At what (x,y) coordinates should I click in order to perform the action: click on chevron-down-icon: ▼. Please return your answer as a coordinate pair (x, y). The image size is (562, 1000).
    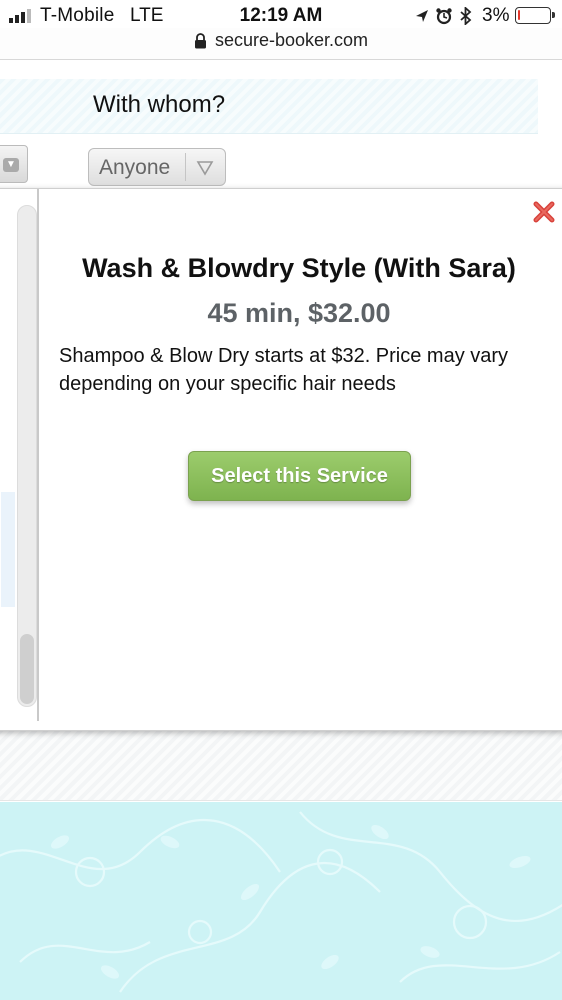
    Looking at the image, I should click on (11, 165).